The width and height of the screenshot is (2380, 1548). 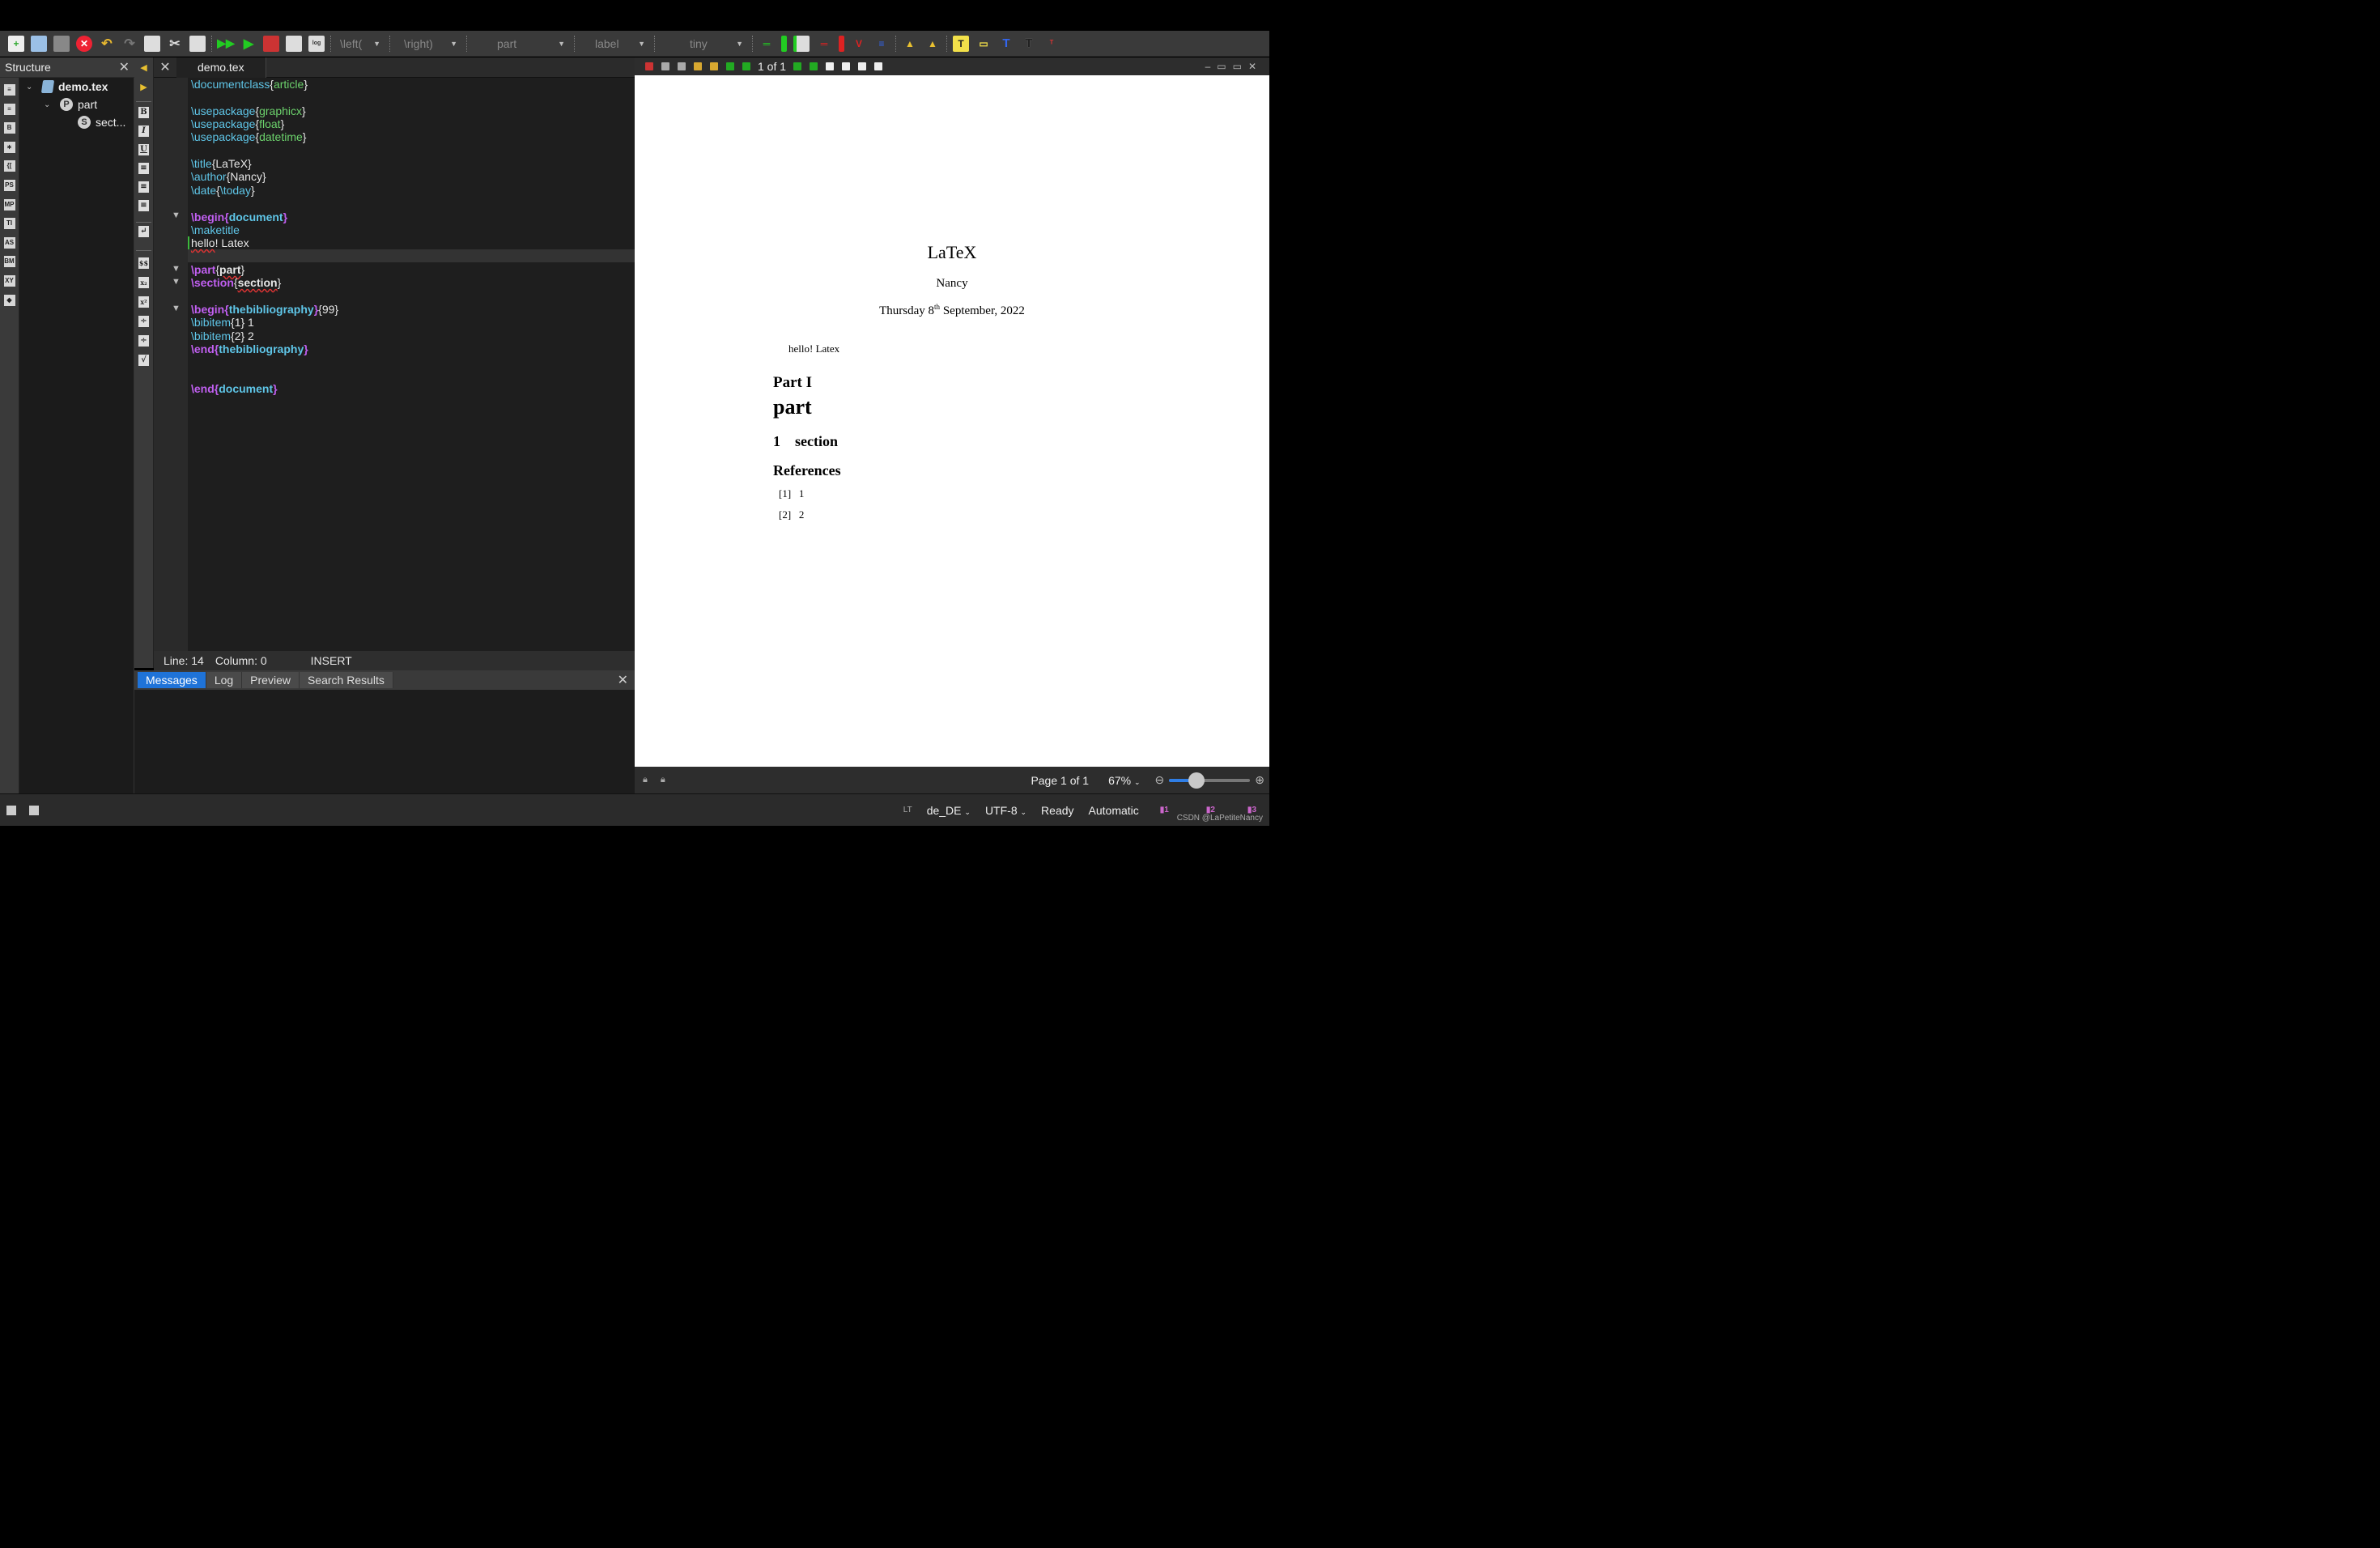 I want to click on toggle-messages-icon, so click(x=34, y=810).